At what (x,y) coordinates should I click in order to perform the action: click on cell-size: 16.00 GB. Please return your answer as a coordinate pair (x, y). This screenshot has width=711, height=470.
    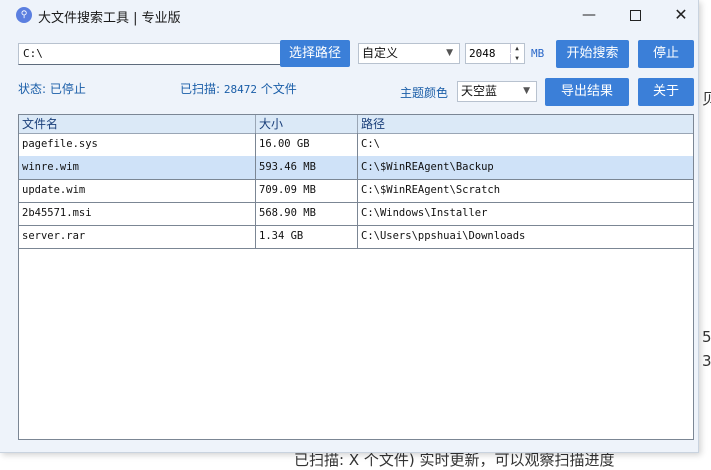
    Looking at the image, I should click on (307, 144).